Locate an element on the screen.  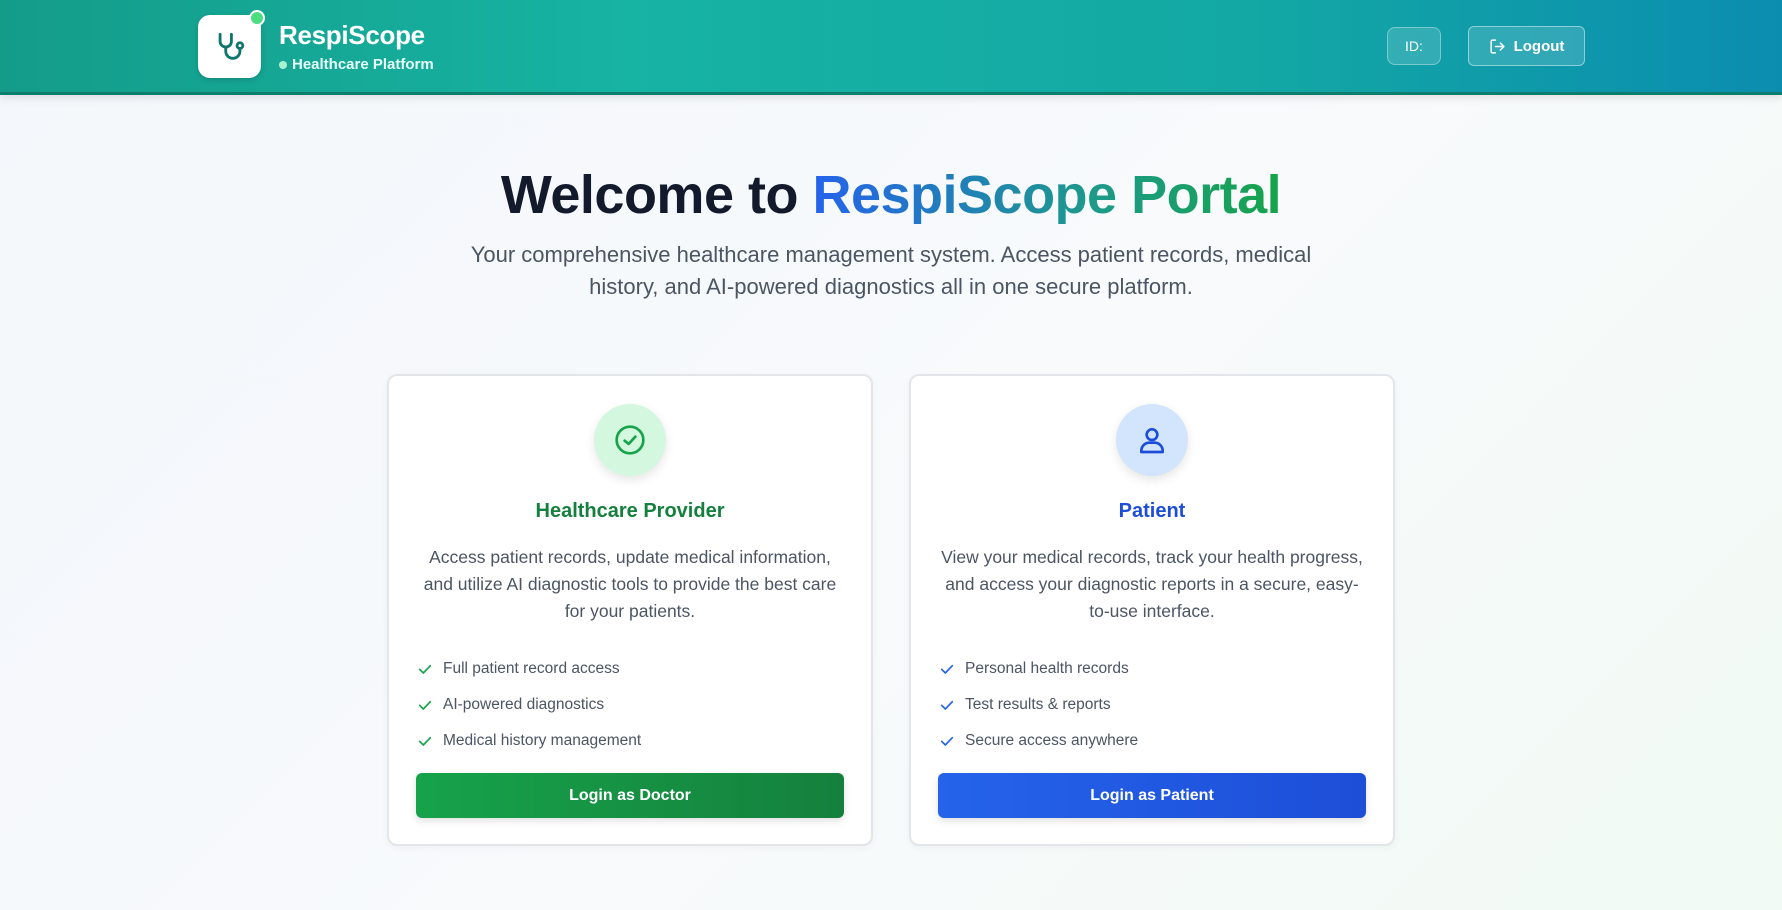
title-highlight: RespiScope Portal is located at coordinates (1047, 195).